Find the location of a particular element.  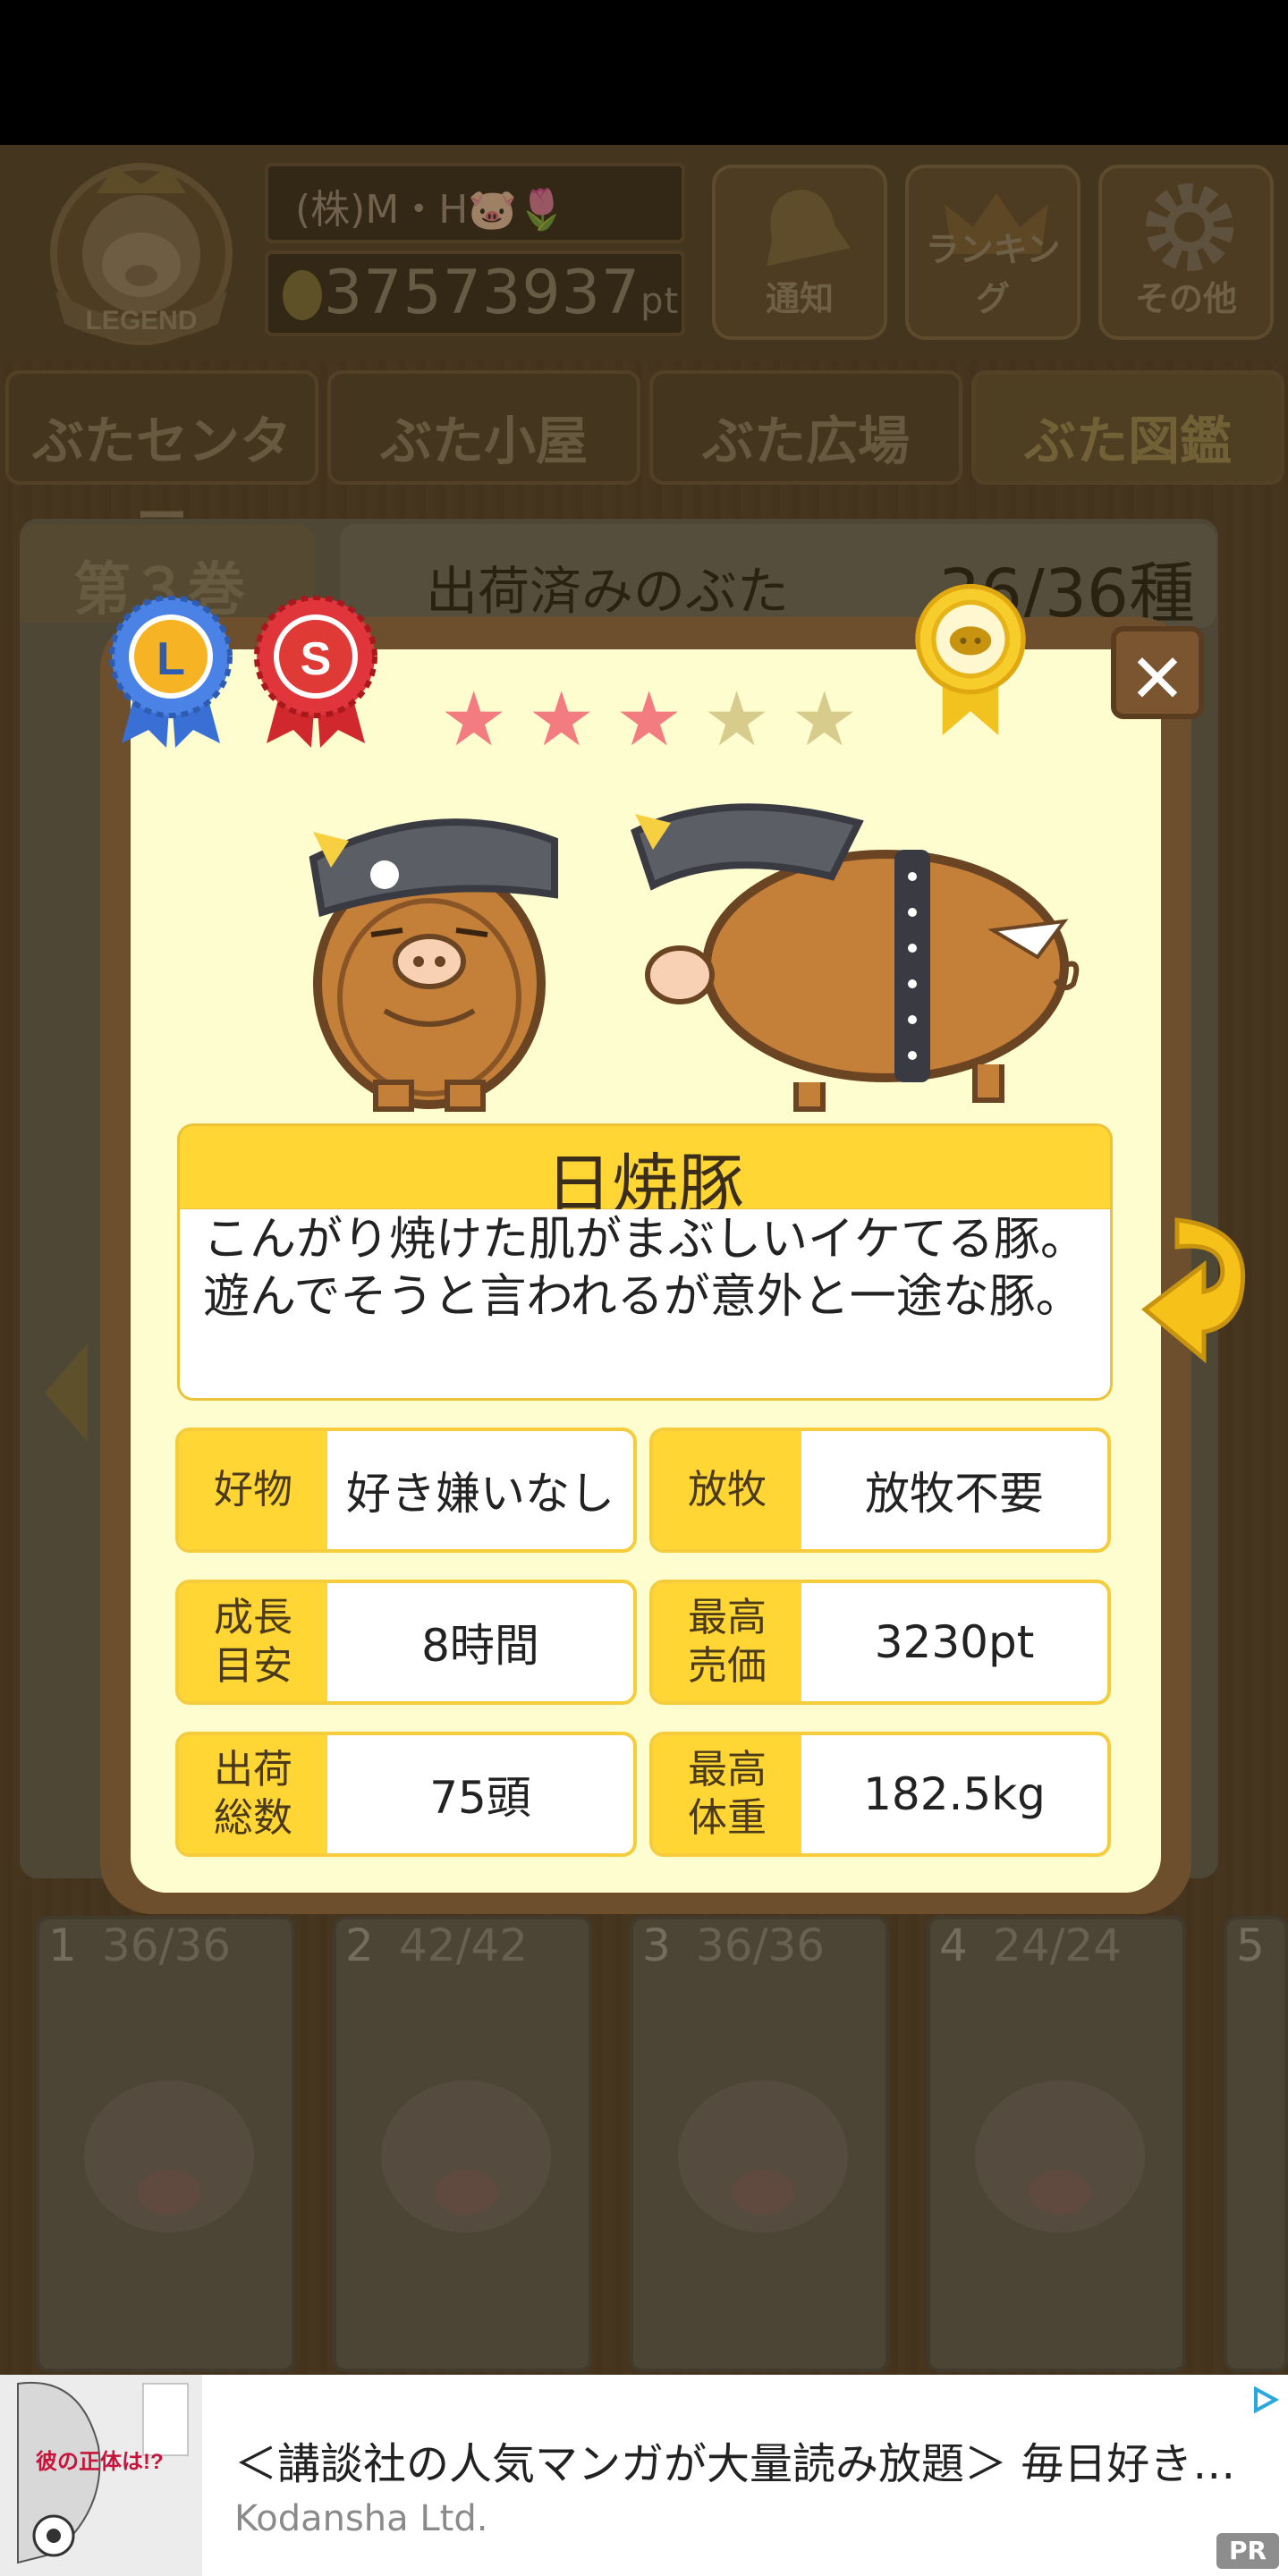

pig-description-box: こんがり焼けた肌がまぶしいイケてる豚。遊んでそうと言われるが意外と一途な豚。 is located at coordinates (645, 1305).